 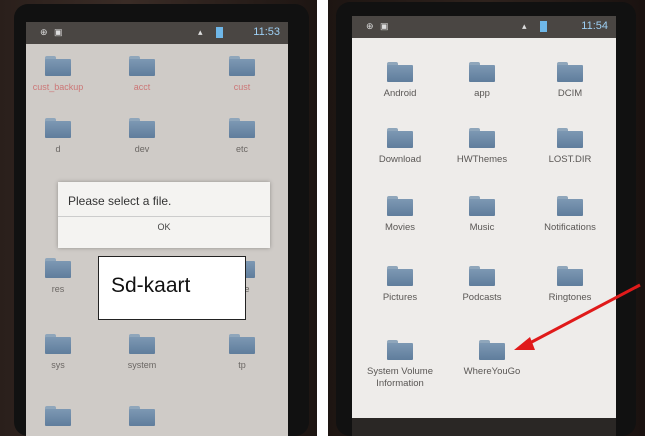 I want to click on arrow-head, so click(x=524, y=343).